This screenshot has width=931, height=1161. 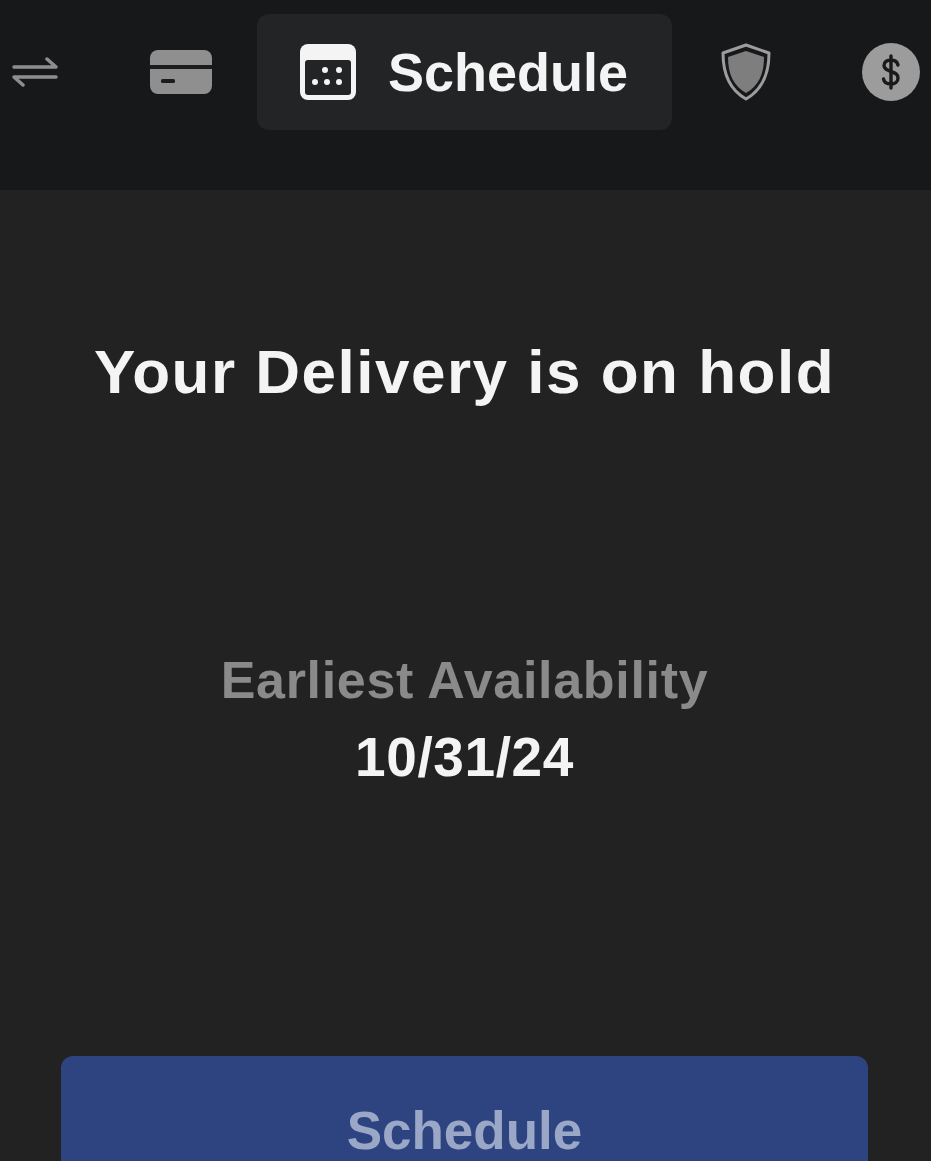 I want to click on availability-label: Earliest Availability, so click(x=464, y=680).